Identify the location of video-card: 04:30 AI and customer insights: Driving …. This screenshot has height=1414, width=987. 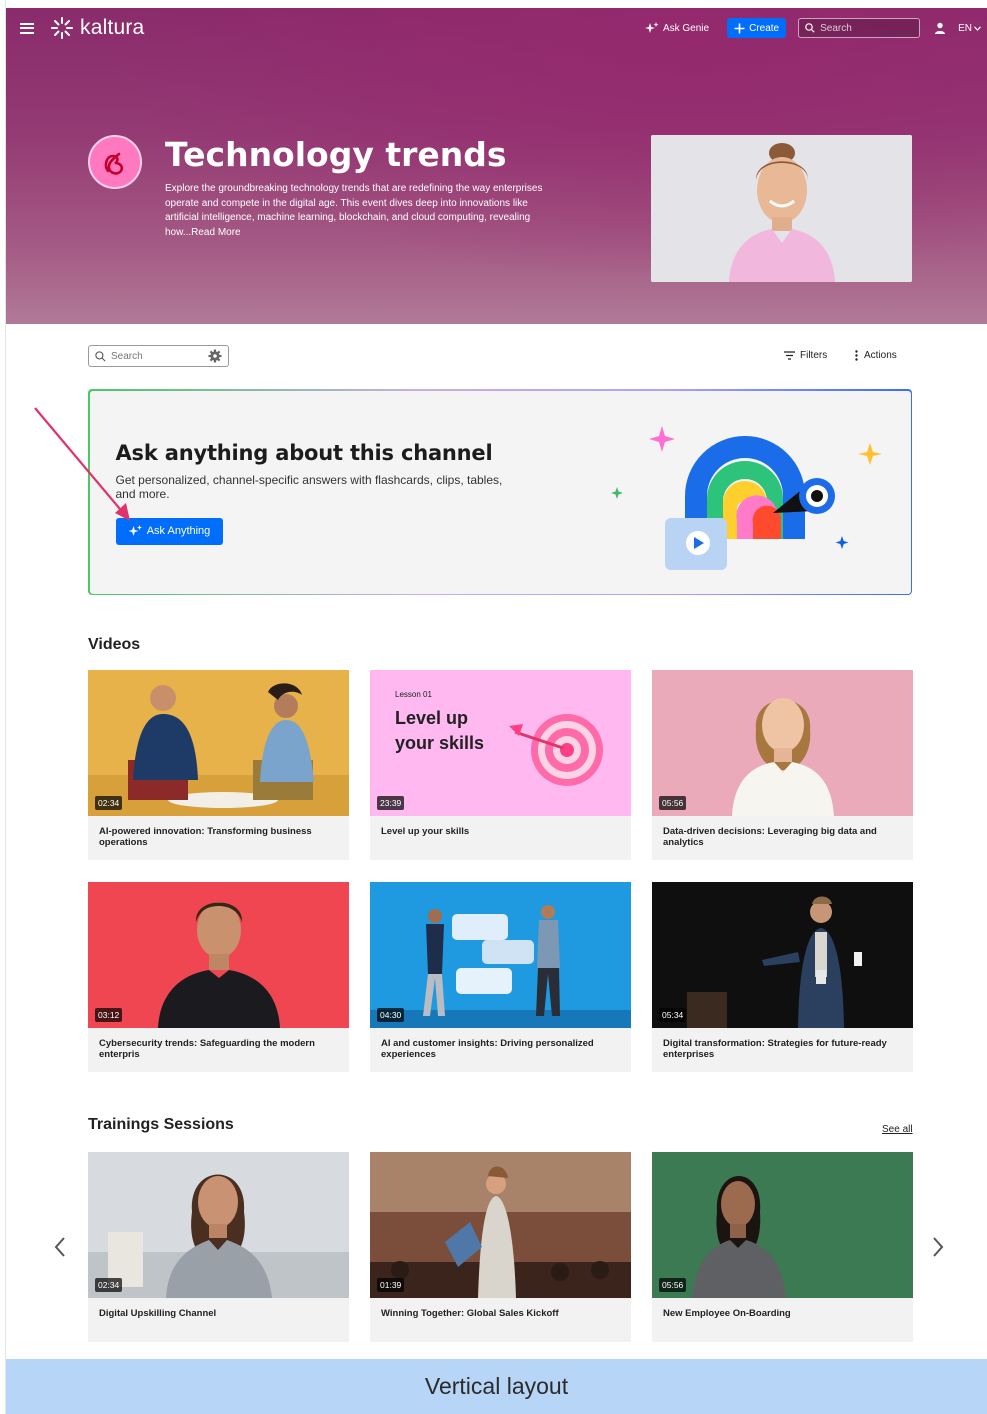
(500, 977).